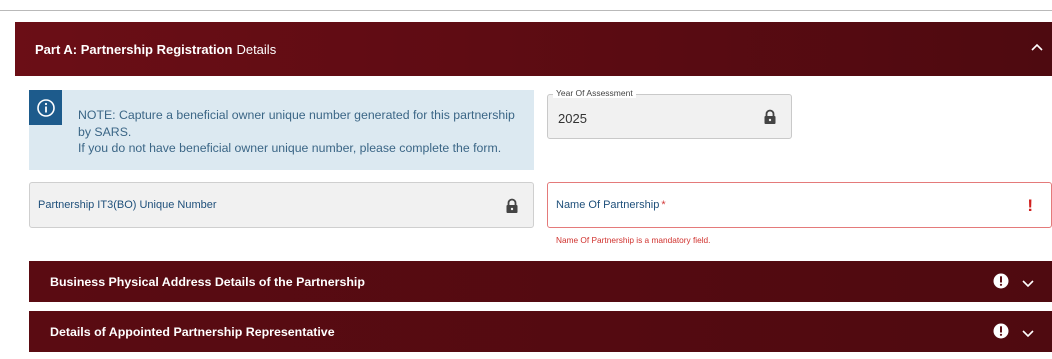 This screenshot has height=359, width=1052. I want to click on partnership-it3-field: Partnership IT3(BO) Unique Number, so click(281, 205).